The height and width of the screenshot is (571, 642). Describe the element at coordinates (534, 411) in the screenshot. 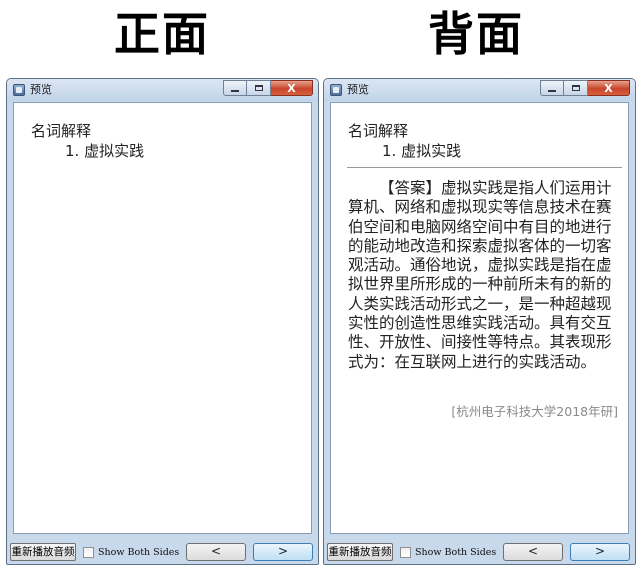

I see `card-source: [杭州电子科技大学2018年研]` at that location.